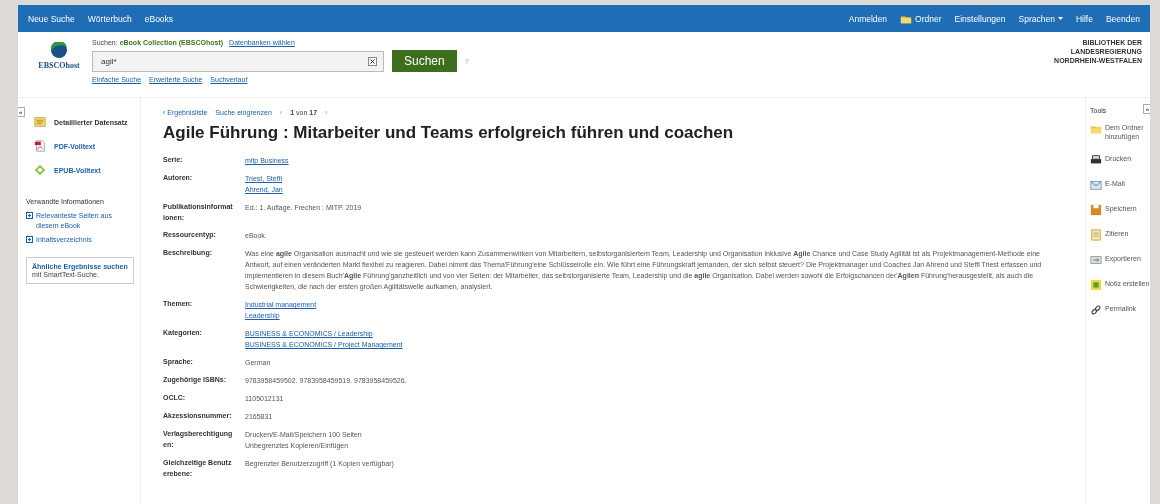  What do you see at coordinates (59, 65) in the screenshot?
I see `logo-text: EBSCOhost` at bounding box center [59, 65].